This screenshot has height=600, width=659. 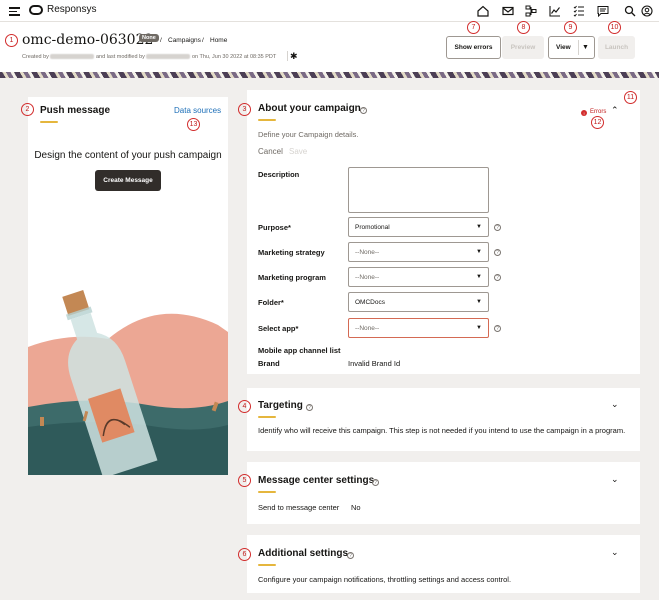 I want to click on folder-label: Folder*, so click(x=271, y=302).